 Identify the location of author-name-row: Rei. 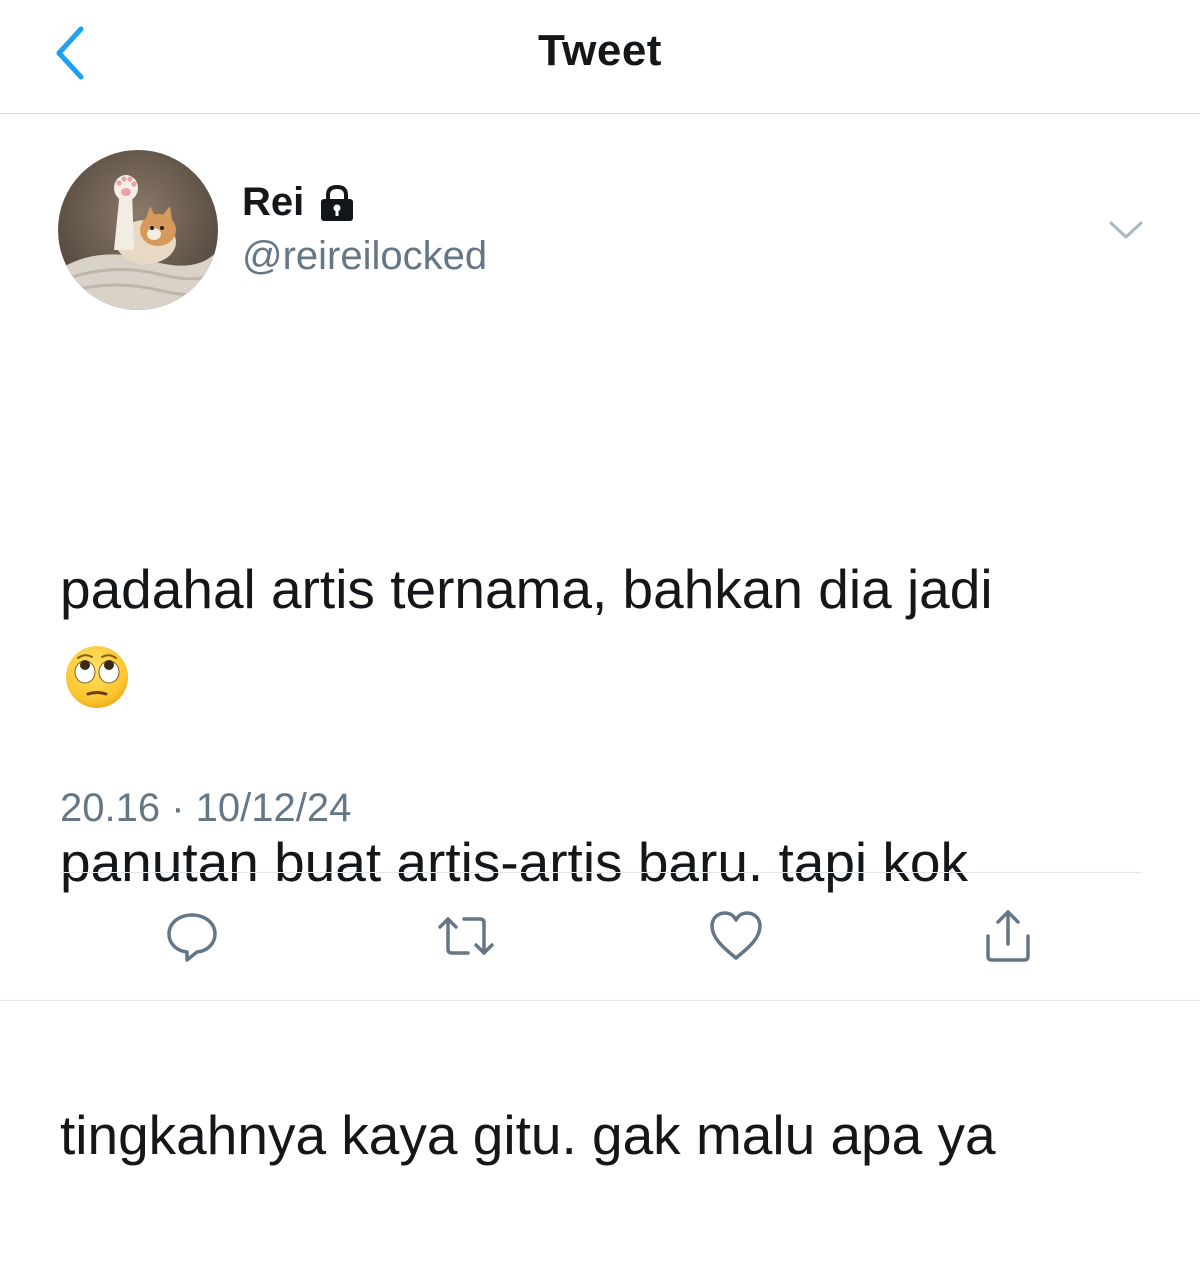
(300, 202).